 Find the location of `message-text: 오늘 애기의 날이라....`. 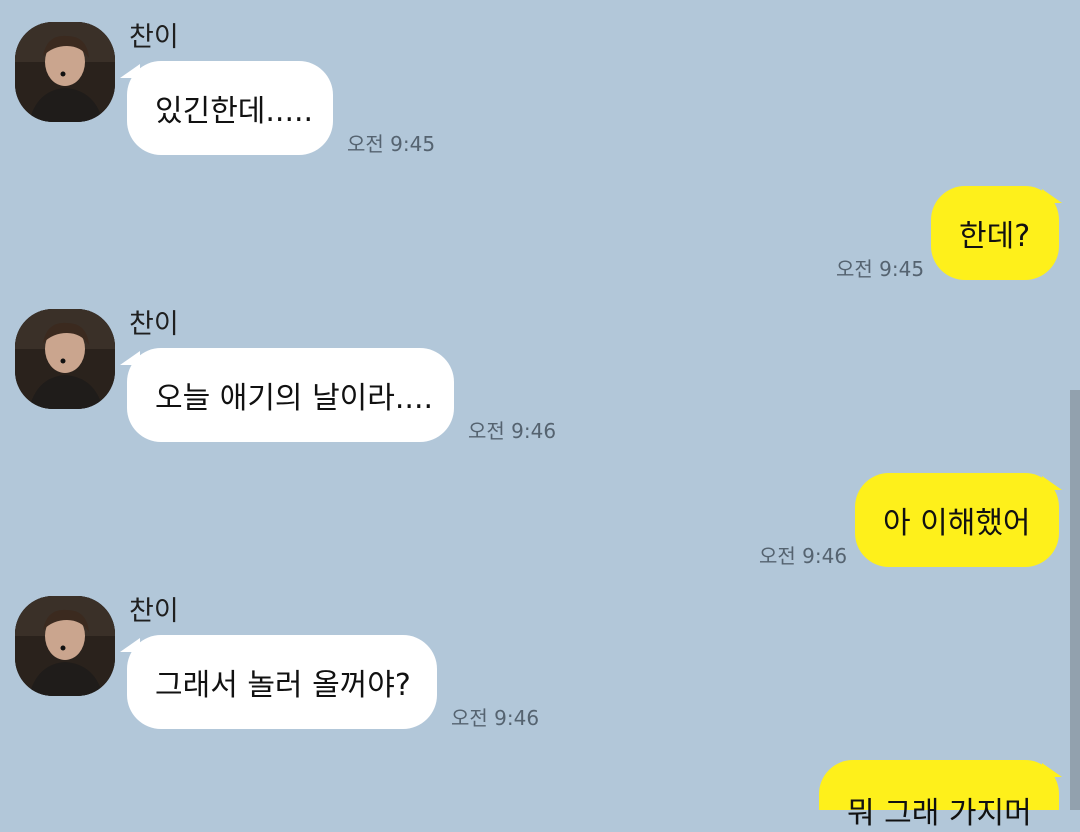

message-text: 오늘 애기의 날이라.... is located at coordinates (294, 398).